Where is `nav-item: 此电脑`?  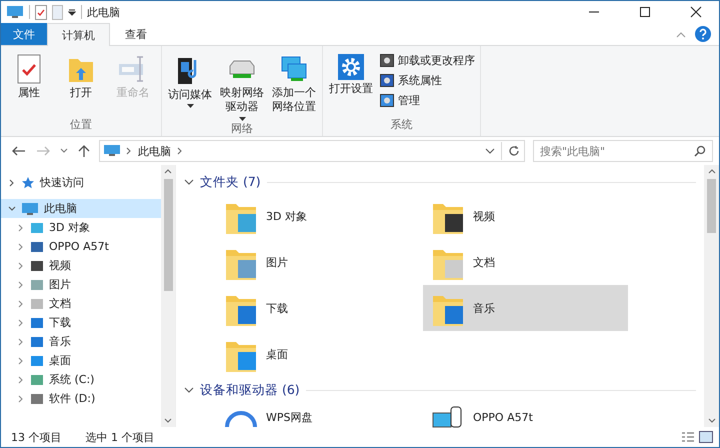 nav-item: 此电脑 is located at coordinates (81, 208).